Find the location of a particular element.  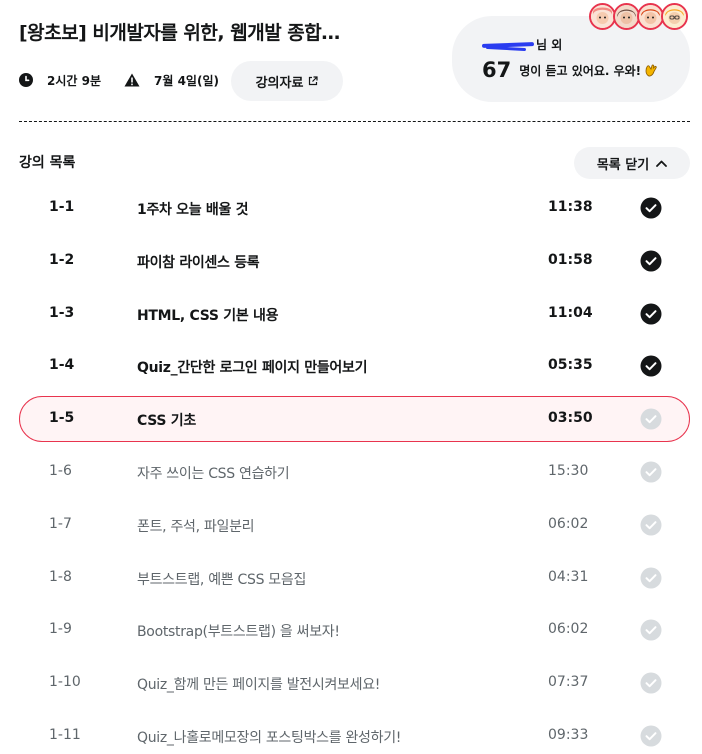

date-text: 7월 4일(일) is located at coordinates (186, 80).